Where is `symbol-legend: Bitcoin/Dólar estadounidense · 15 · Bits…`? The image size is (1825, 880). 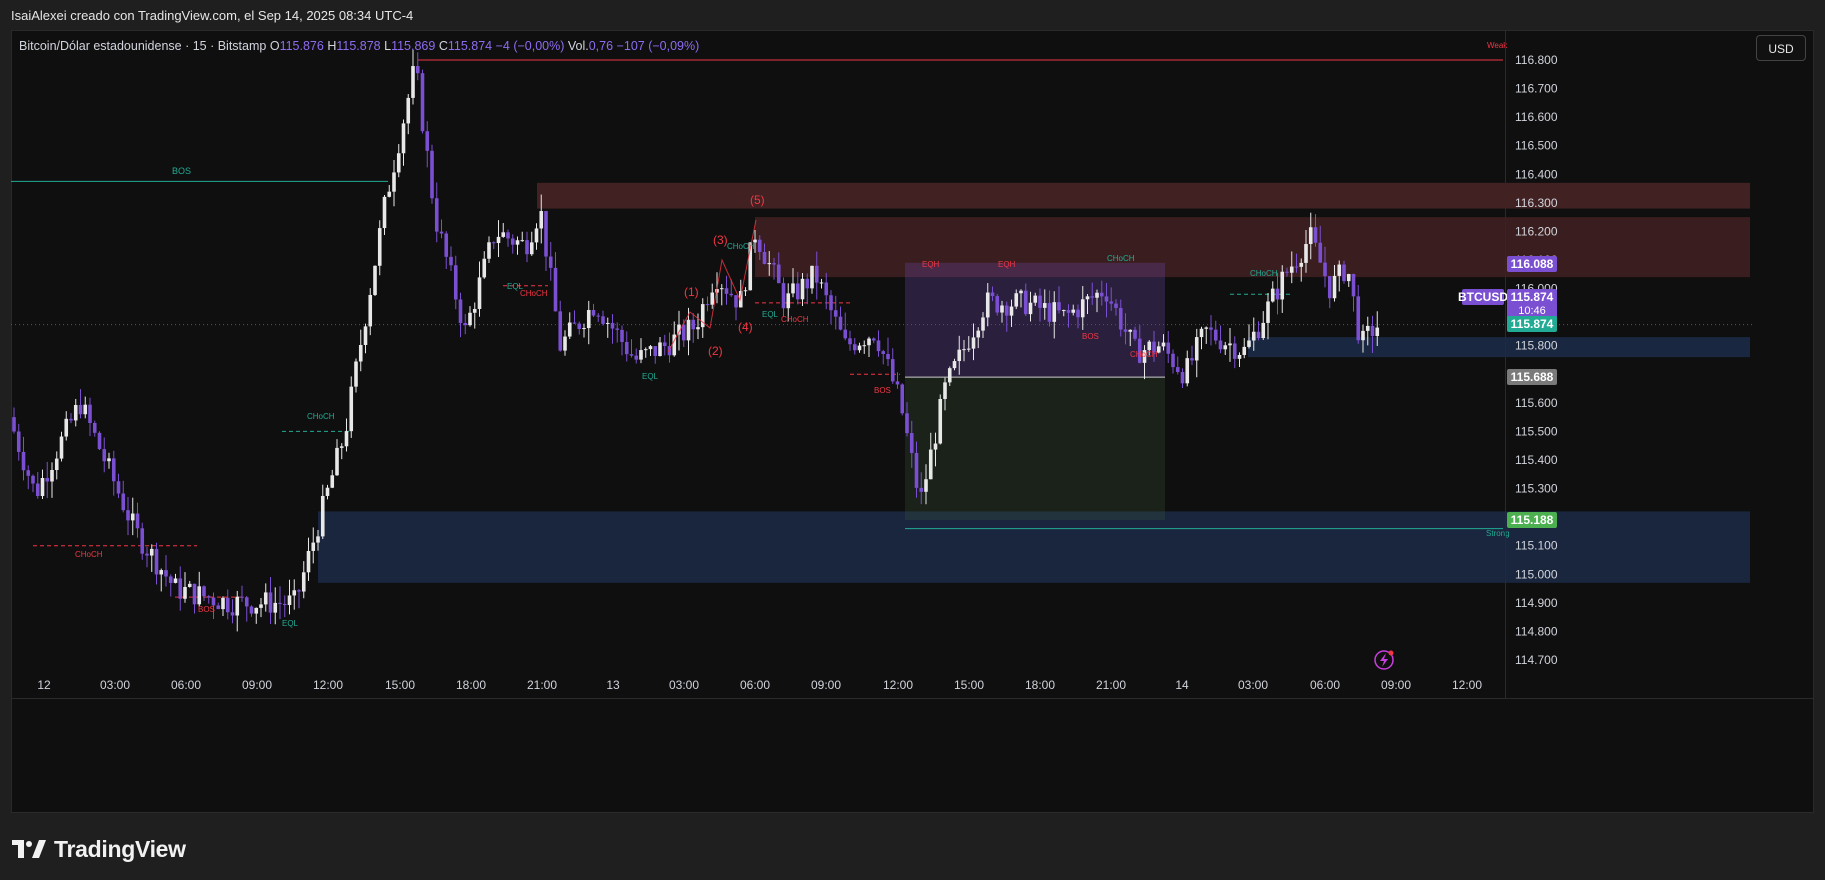 symbol-legend: Bitcoin/Dólar estadounidense · 15 · Bits… is located at coordinates (359, 46).